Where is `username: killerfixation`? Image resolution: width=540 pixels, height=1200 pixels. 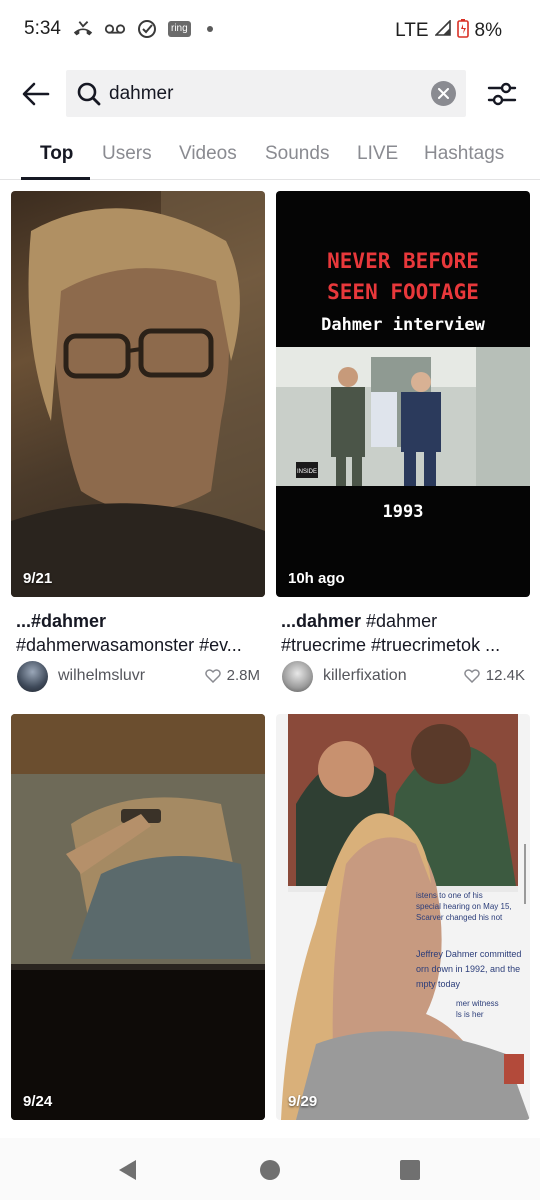 username: killerfixation is located at coordinates (365, 676).